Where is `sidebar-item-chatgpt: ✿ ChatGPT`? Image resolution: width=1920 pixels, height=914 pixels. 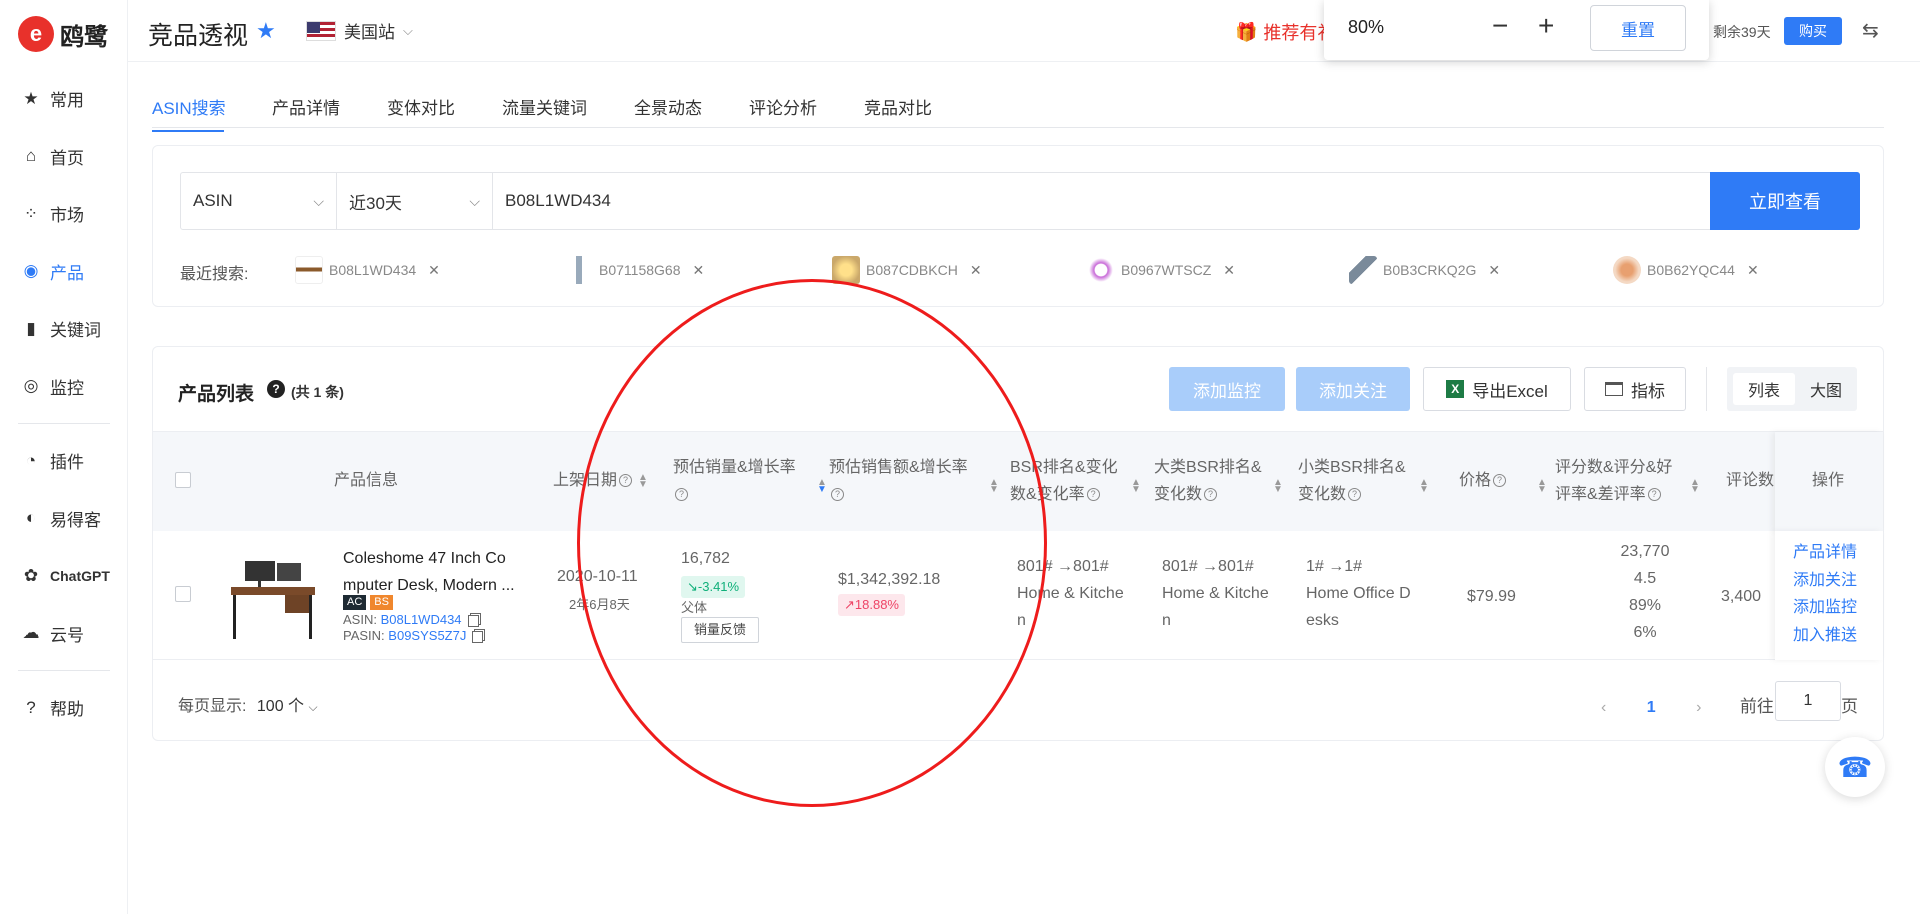 sidebar-item-chatgpt: ✿ ChatGPT is located at coordinates (64, 576).